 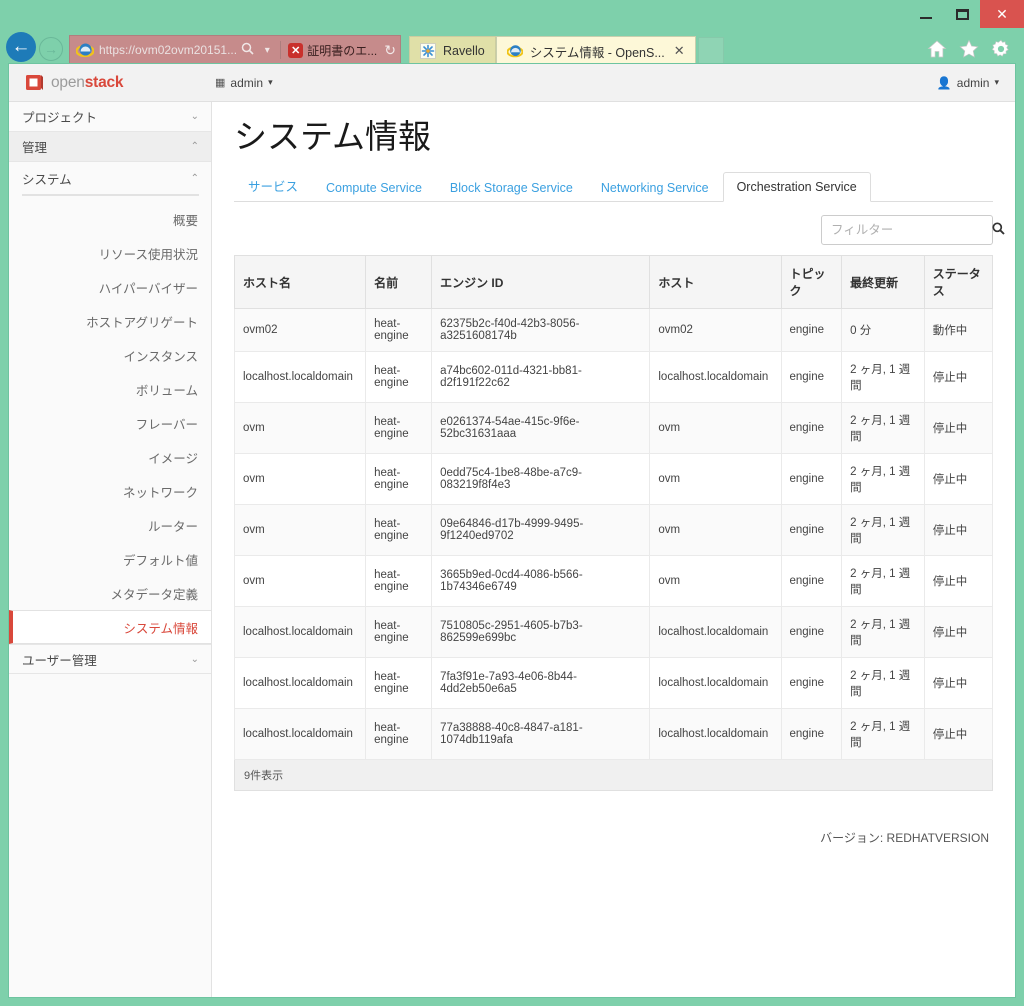 I want to click on address-bar: https://ovm02ovm20151... ▾ ✕ 証明書のエ... ↻, so click(x=235, y=50).